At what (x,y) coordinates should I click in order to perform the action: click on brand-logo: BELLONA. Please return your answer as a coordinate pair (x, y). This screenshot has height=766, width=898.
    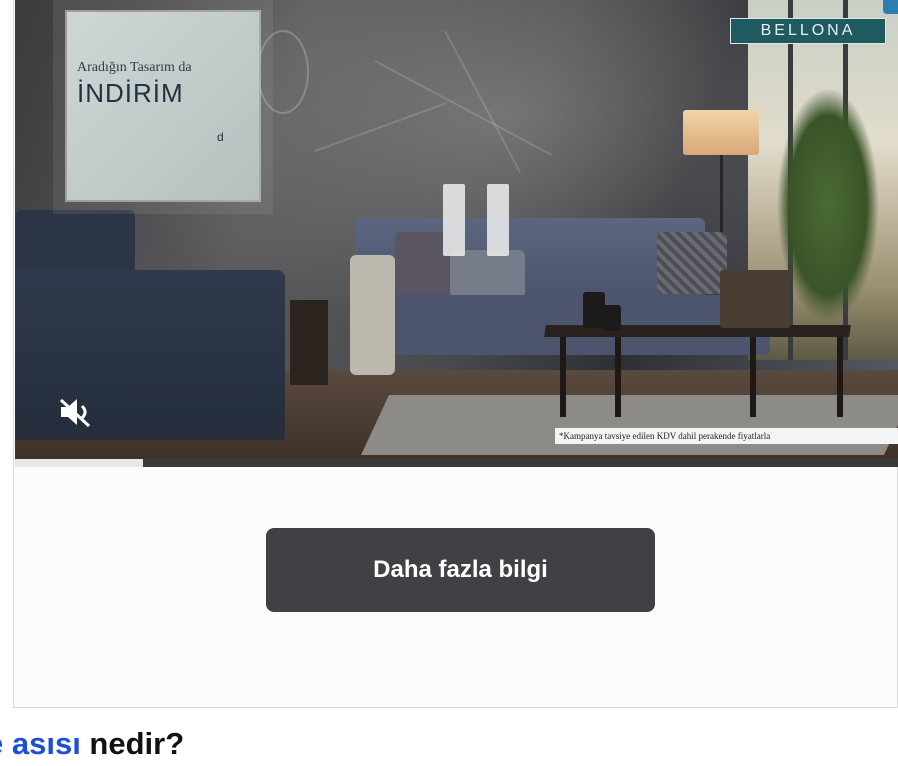
    Looking at the image, I should click on (808, 31).